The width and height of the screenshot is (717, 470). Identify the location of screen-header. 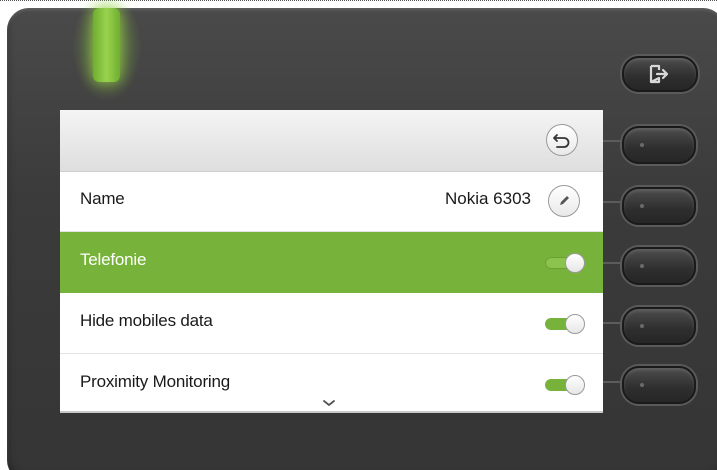
(331, 141).